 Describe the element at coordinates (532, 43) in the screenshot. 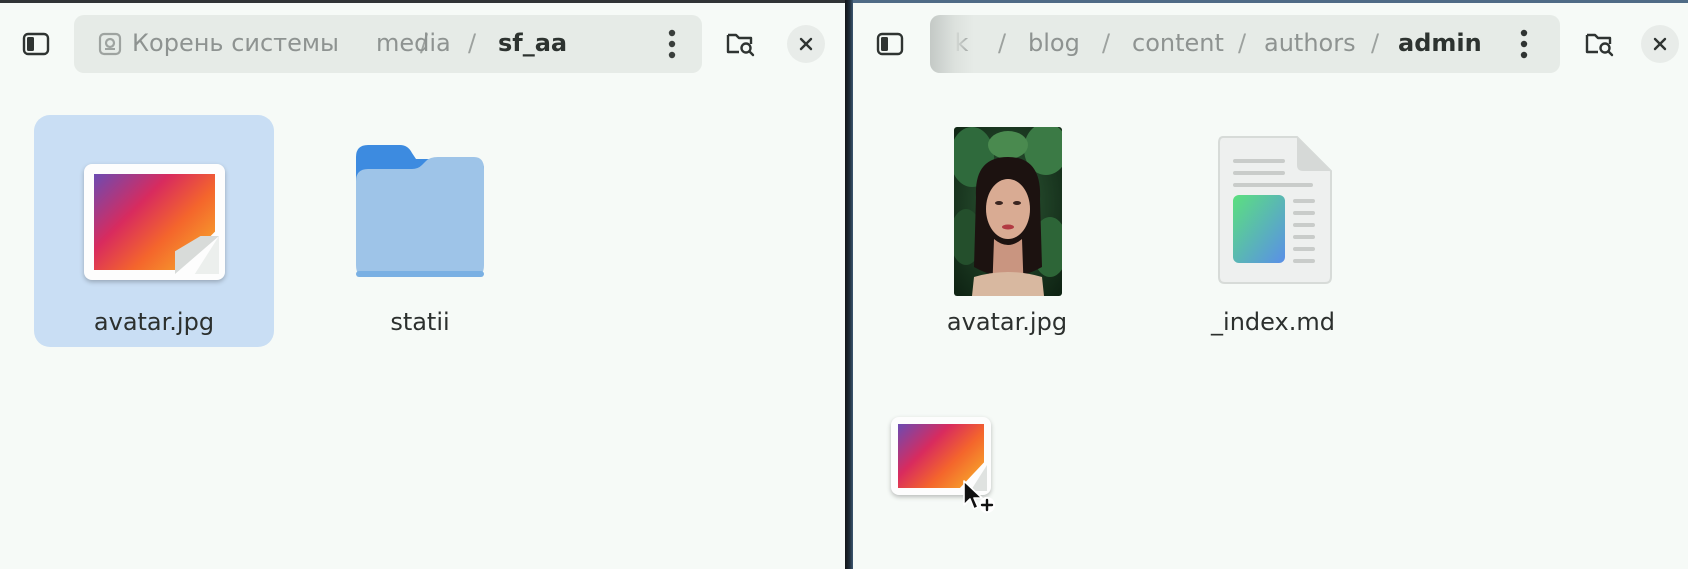

I see `breadcrumb-current: sf_aa` at that location.